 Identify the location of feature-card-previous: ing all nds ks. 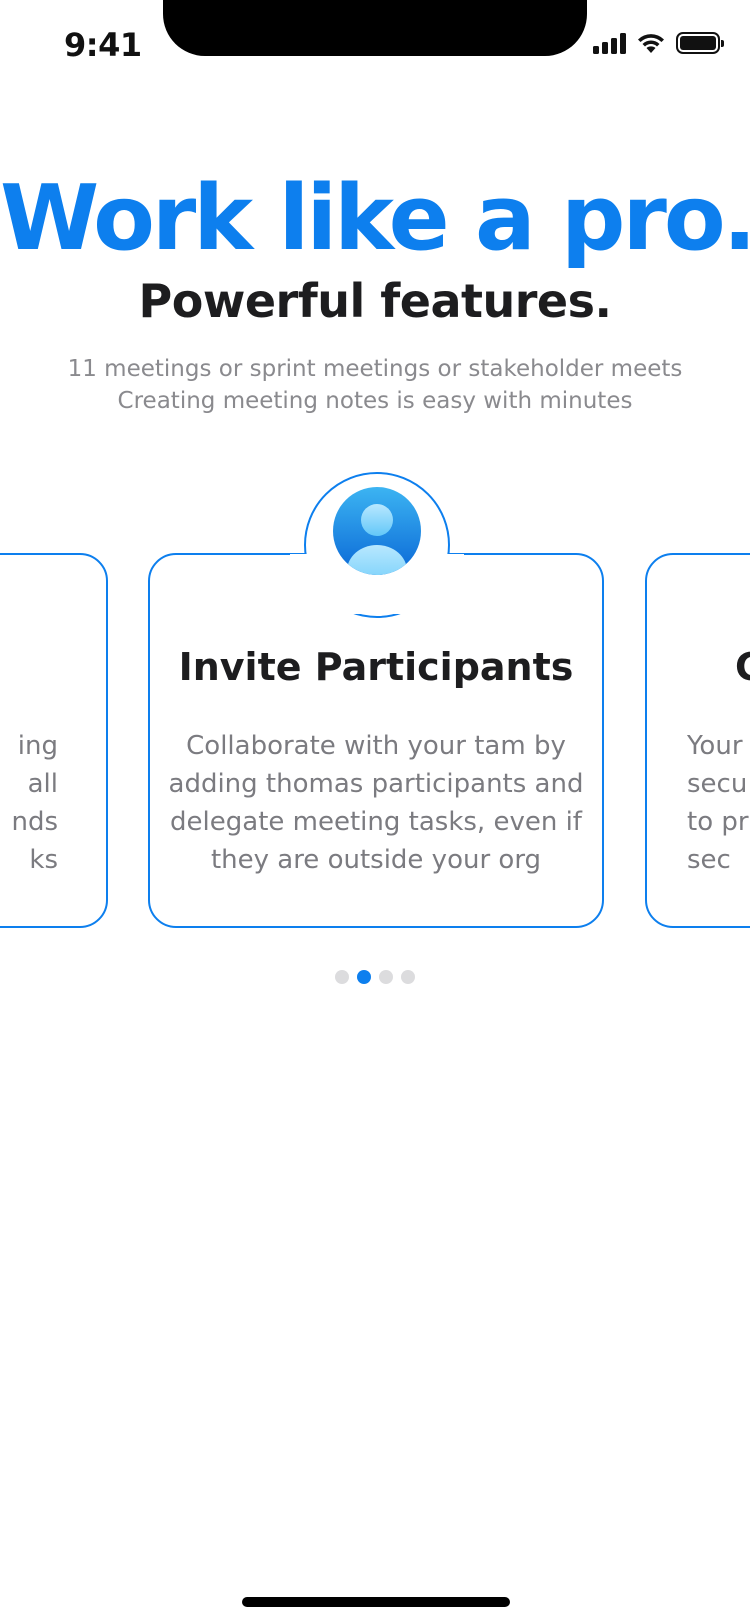
(54, 740).